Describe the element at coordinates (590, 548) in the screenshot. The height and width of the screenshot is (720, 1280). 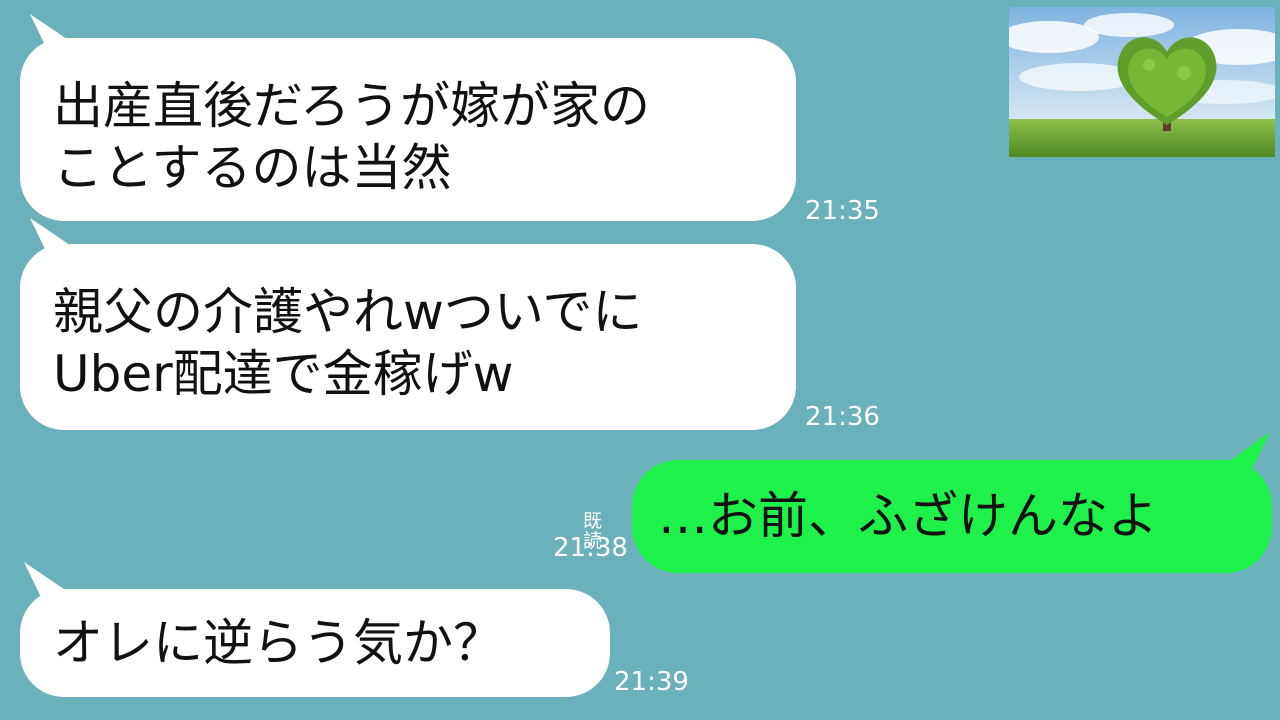
I see `message-timestamp: 21:38` at that location.